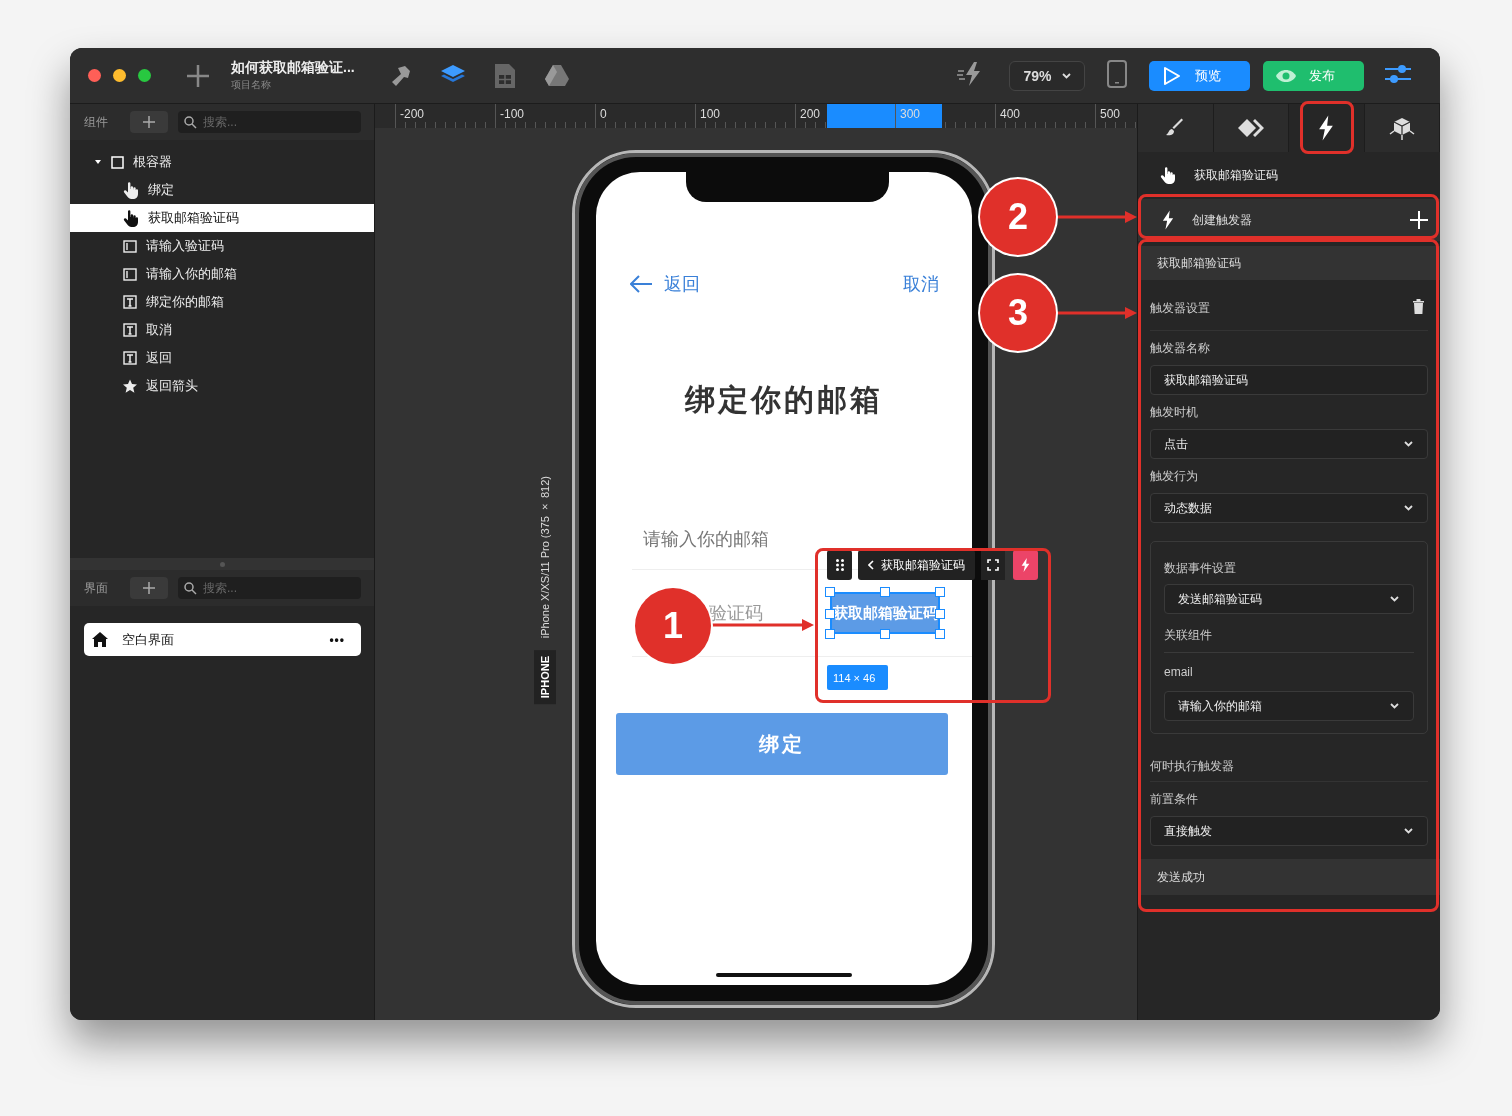 The height and width of the screenshot is (1116, 1512). What do you see at coordinates (858, 677) in the screenshot?
I see `size-badge: 114 × 46` at bounding box center [858, 677].